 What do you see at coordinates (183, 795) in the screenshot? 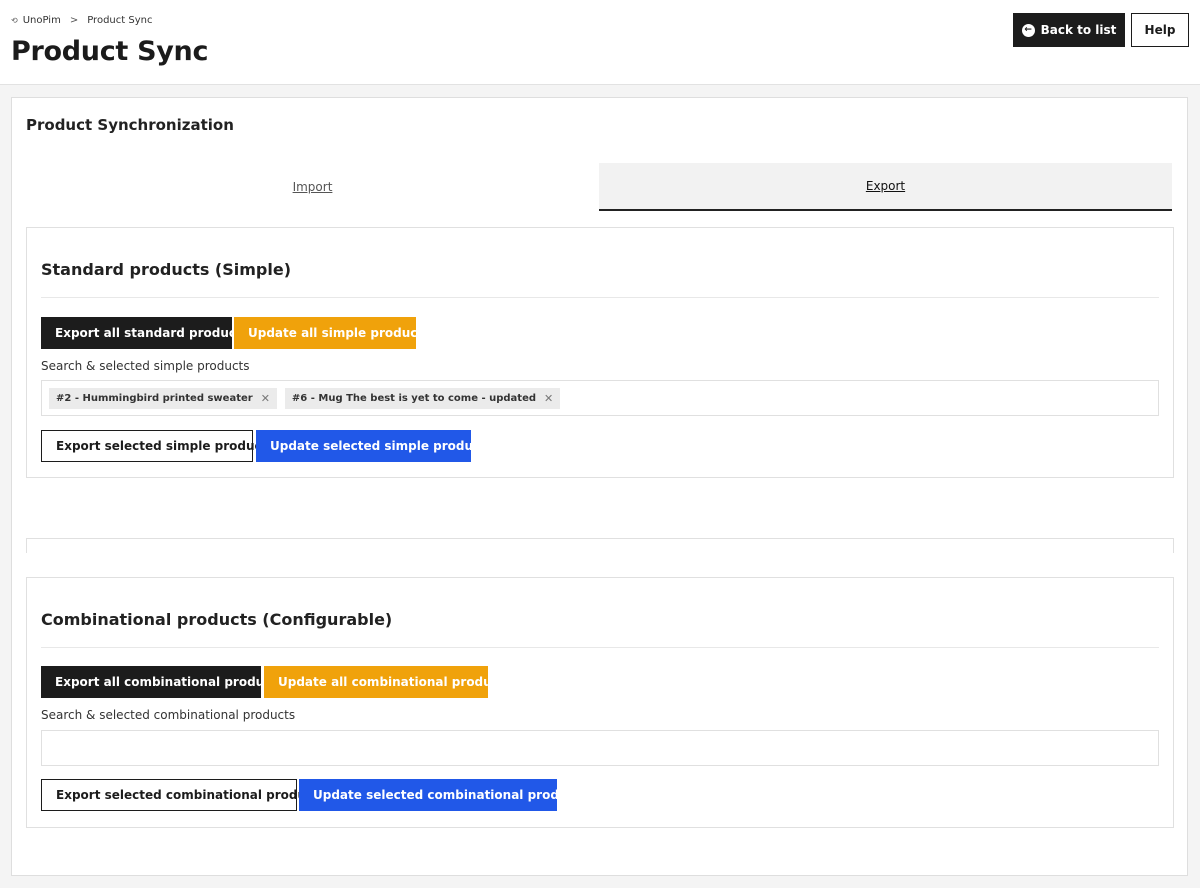
I see `export-selected-combinational-button: Export selected combinational products` at bounding box center [183, 795].